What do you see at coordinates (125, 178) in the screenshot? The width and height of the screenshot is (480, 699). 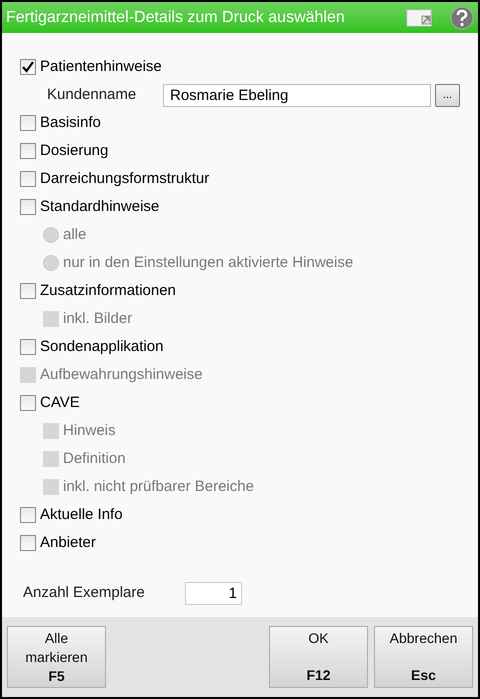 I see `checkbox-label: Darreichungsformstruktur` at bounding box center [125, 178].